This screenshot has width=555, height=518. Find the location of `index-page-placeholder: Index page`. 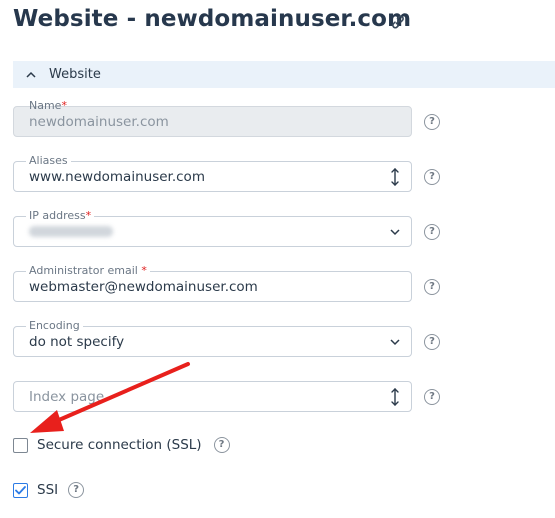

index-page-placeholder: Index page is located at coordinates (67, 397).